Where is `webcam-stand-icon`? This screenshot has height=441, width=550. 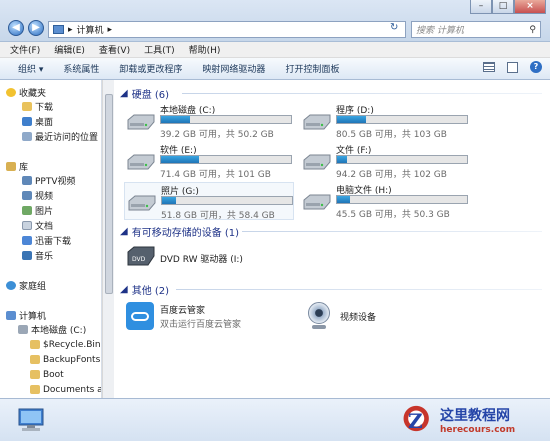 webcam-stand-icon is located at coordinates (319, 327).